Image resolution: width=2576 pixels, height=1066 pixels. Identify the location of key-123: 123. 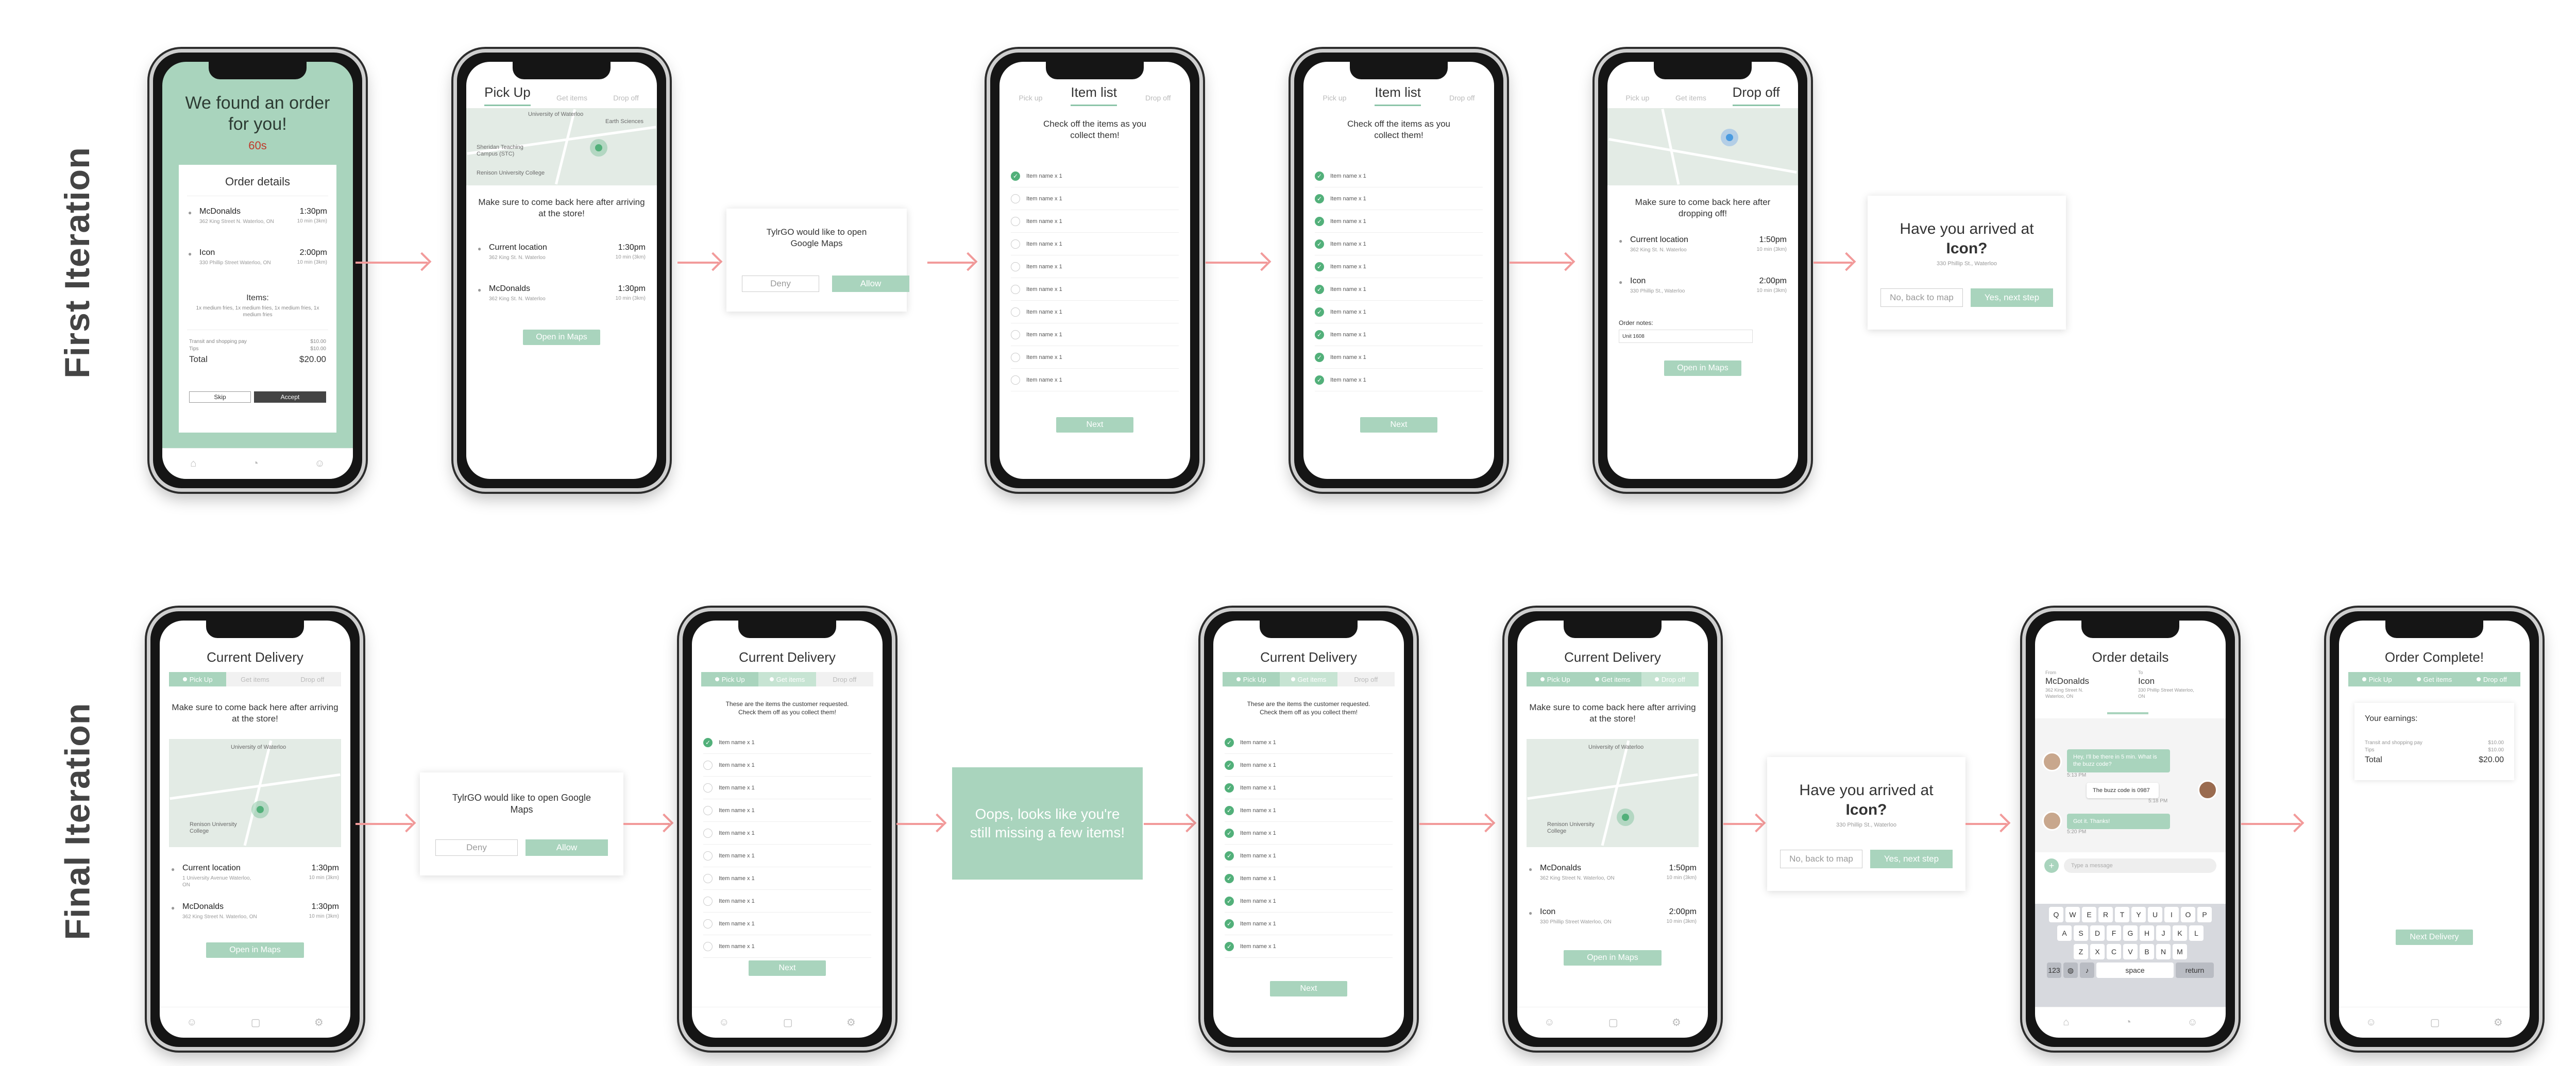
(2054, 970).